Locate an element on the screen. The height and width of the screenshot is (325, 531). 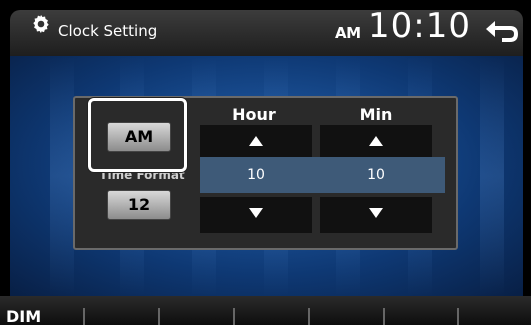
page-title: Clock Setting is located at coordinates (108, 31).